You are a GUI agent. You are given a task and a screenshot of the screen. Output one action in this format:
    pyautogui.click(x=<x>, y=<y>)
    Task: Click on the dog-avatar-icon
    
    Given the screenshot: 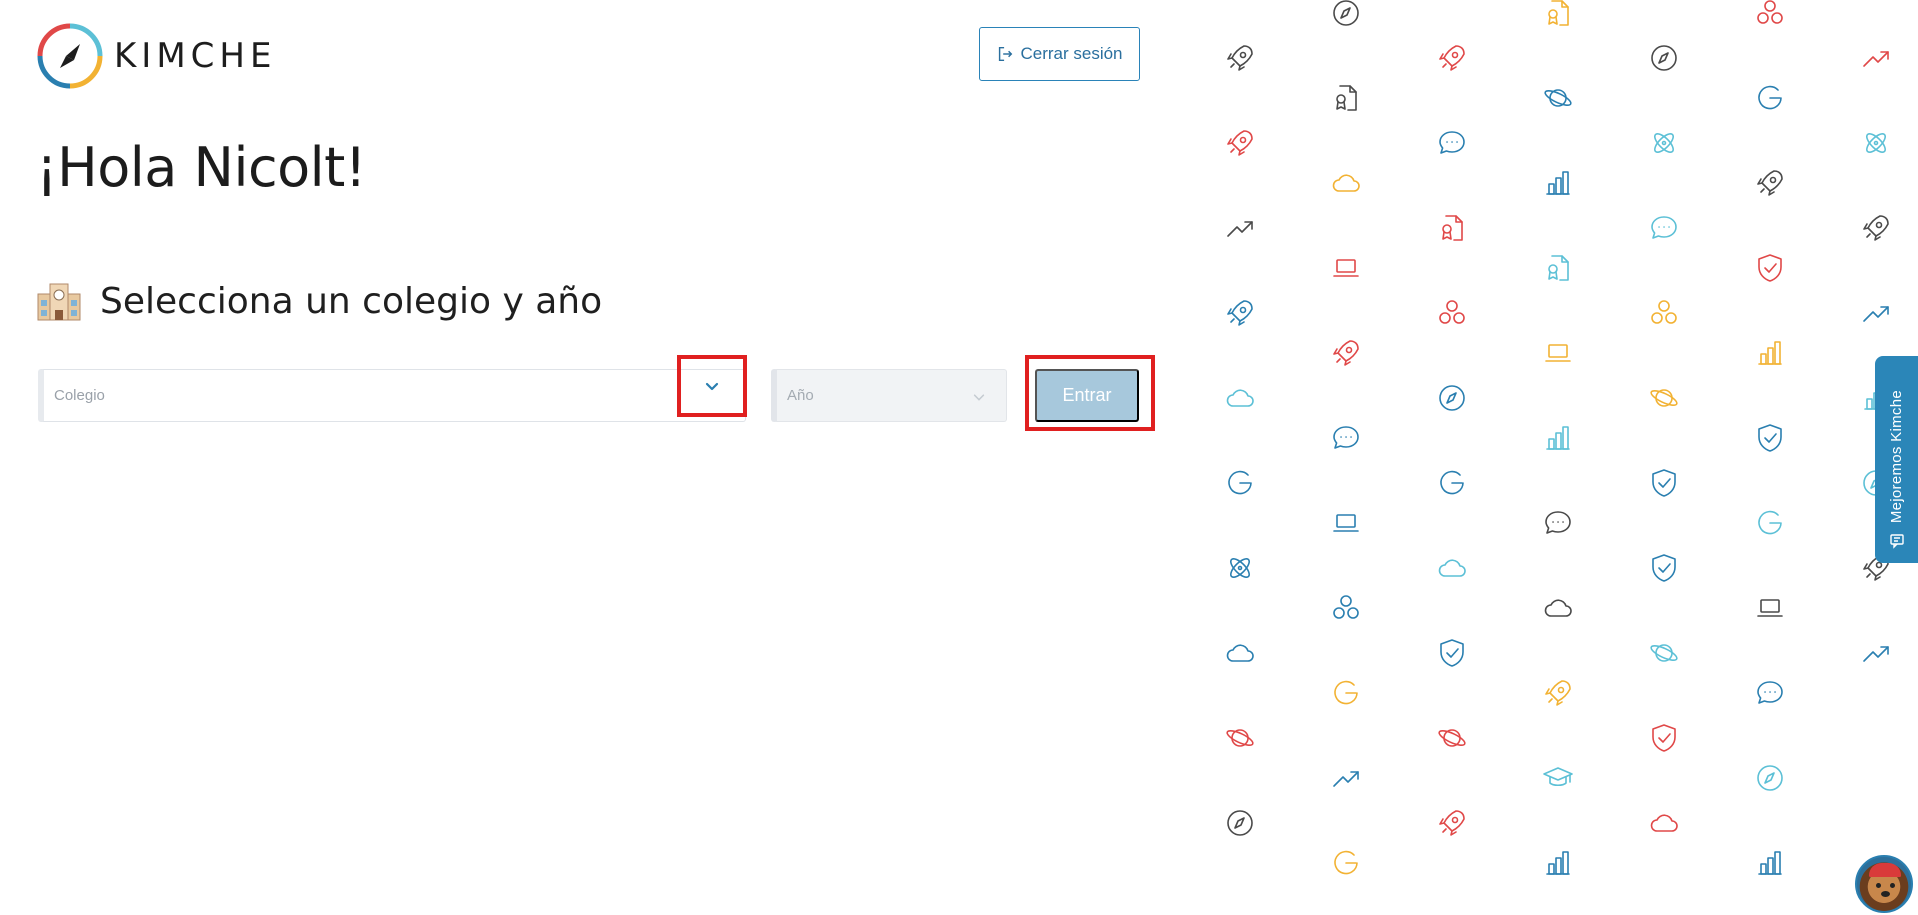 What is the action you would take?
    pyautogui.click(x=1884, y=884)
    